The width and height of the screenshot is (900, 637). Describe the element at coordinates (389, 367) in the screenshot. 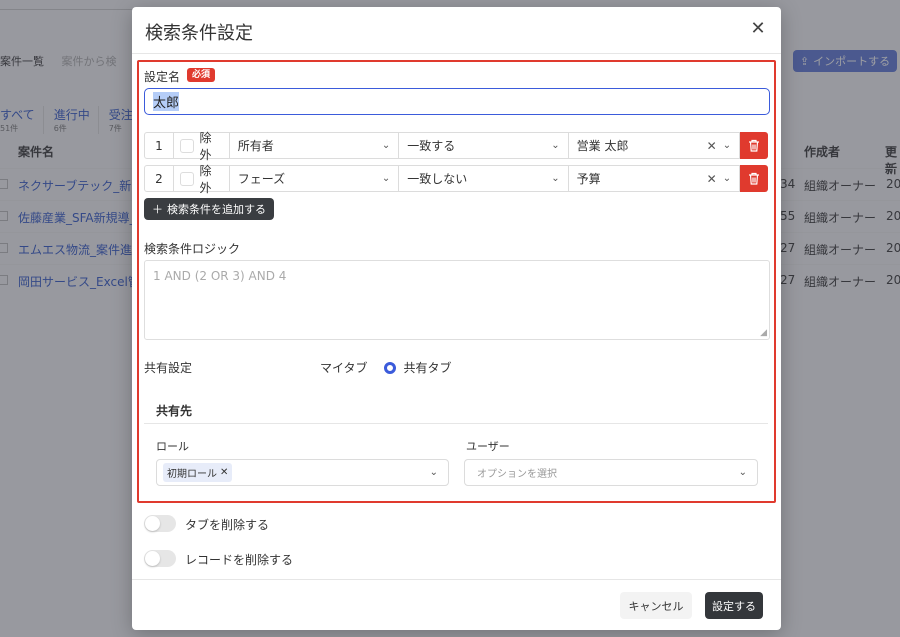

I see `radio-shared-tab` at that location.